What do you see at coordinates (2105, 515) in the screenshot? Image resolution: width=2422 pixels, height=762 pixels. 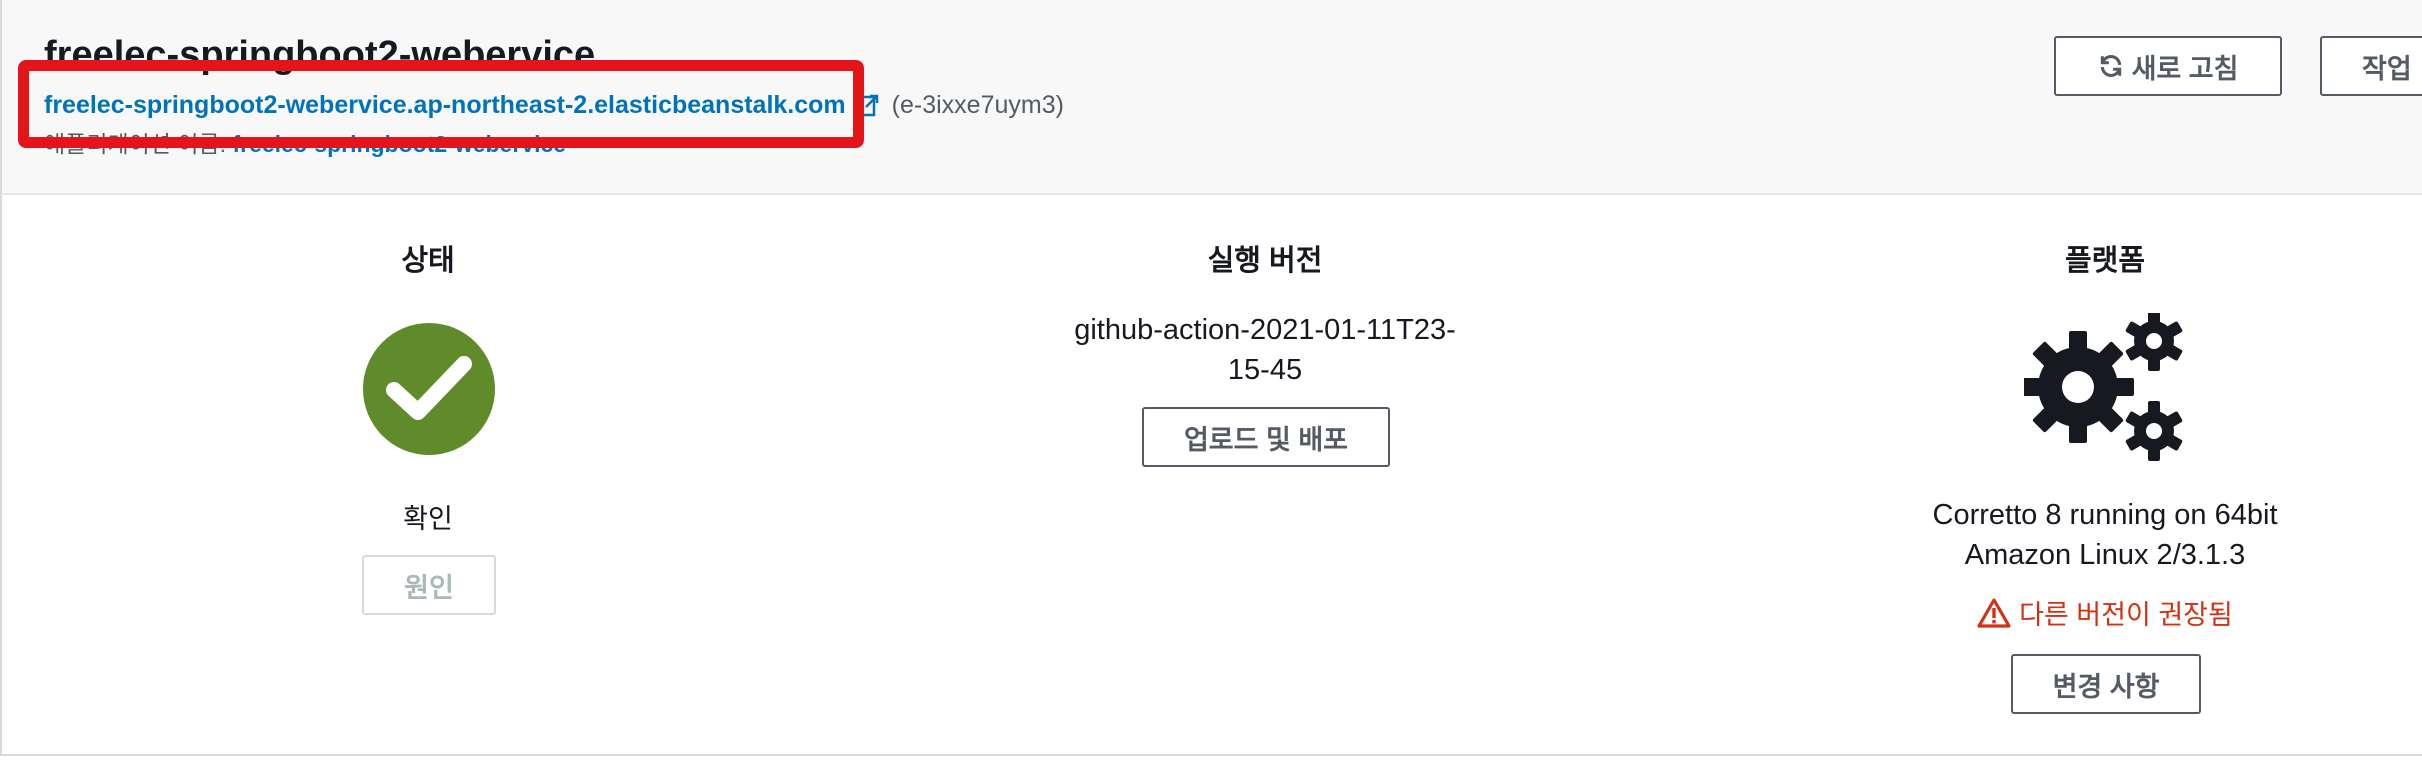 I see `platform-line1: Corretto 8 running on 64bit` at bounding box center [2105, 515].